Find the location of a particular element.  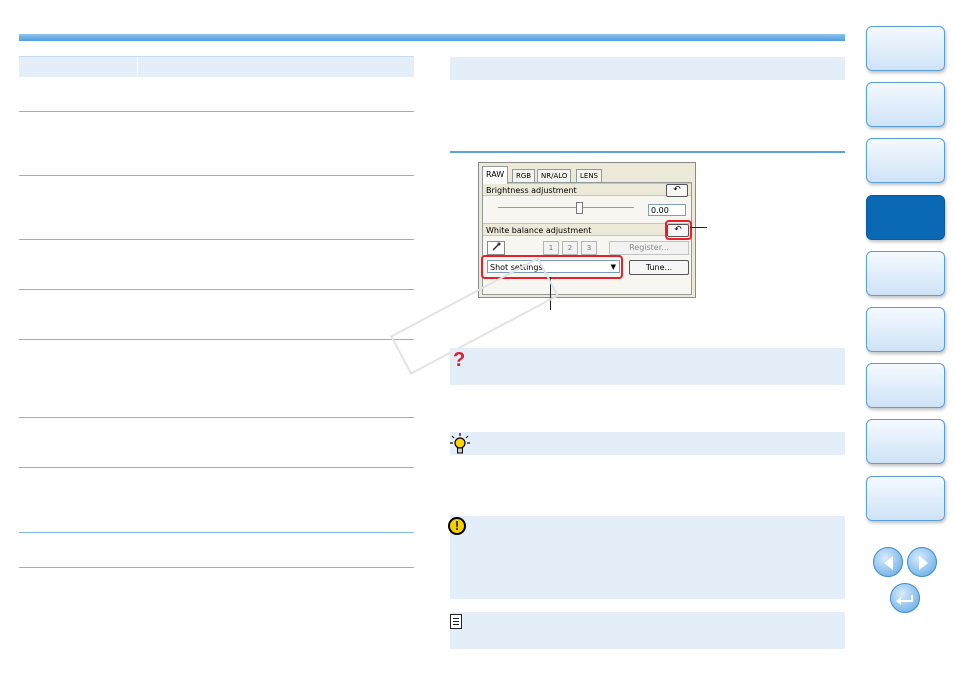

previous-page-button is located at coordinates (888, 562).